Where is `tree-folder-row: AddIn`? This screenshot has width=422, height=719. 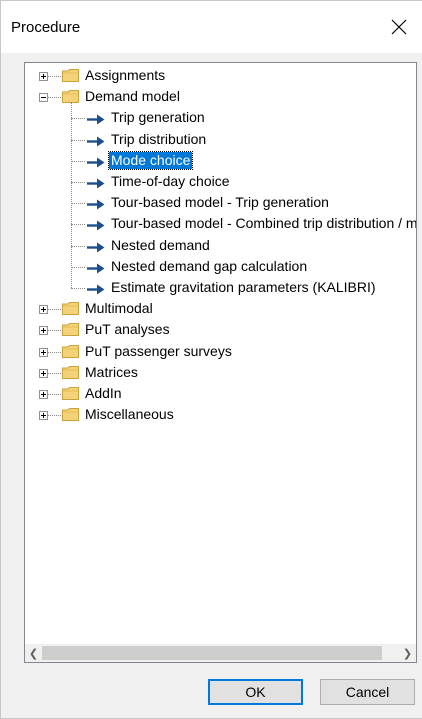
tree-folder-row: AddIn is located at coordinates (220, 394).